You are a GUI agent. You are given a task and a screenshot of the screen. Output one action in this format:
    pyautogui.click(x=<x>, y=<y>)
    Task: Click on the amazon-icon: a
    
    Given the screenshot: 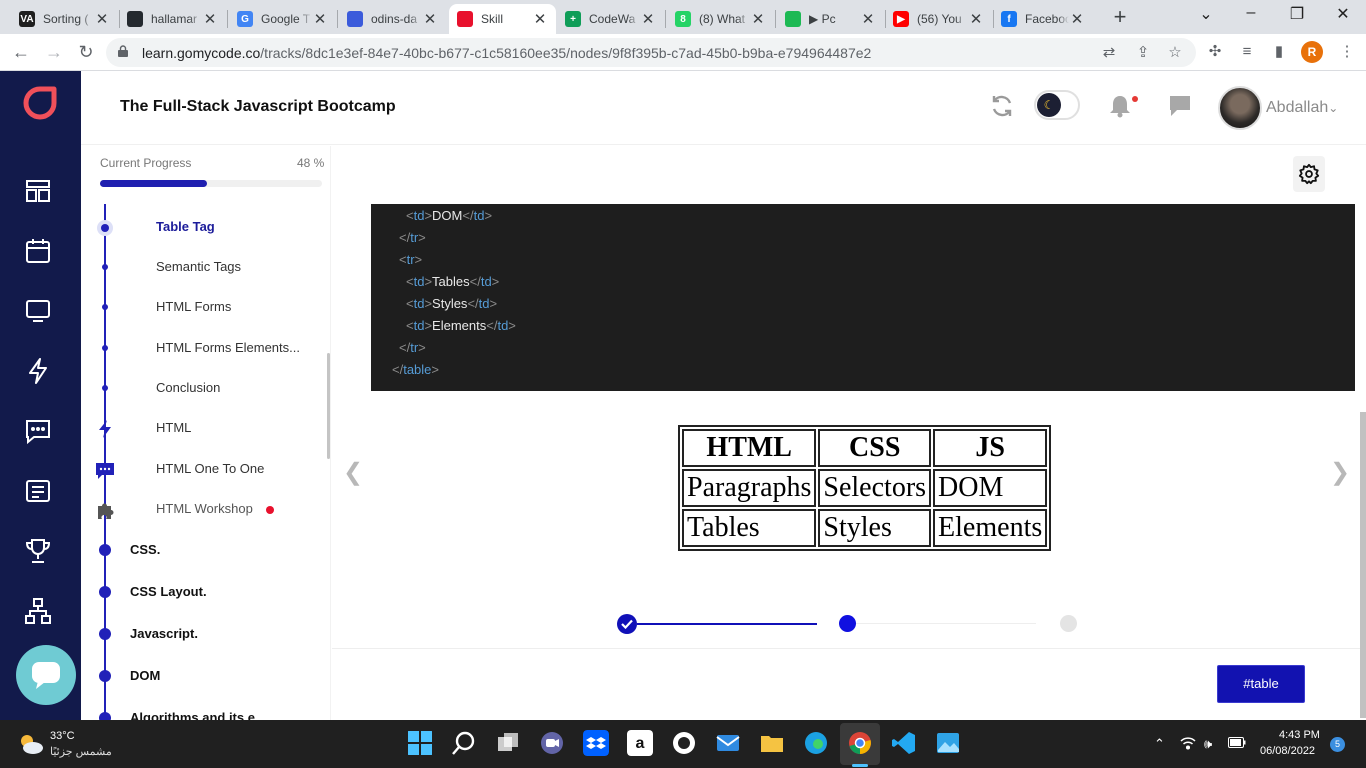 What is the action you would take?
    pyautogui.click(x=640, y=743)
    